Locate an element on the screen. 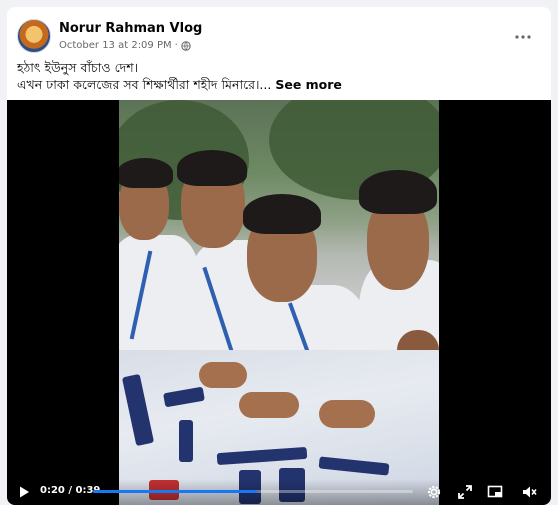 The image size is (558, 505). video-controls: 0:20 / 0:39 is located at coordinates (279, 492).